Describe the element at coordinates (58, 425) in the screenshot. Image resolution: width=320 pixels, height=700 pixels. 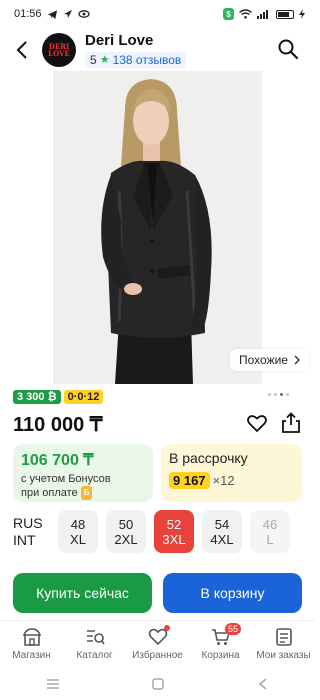
I see `product-price: 110 000 ₸` at that location.